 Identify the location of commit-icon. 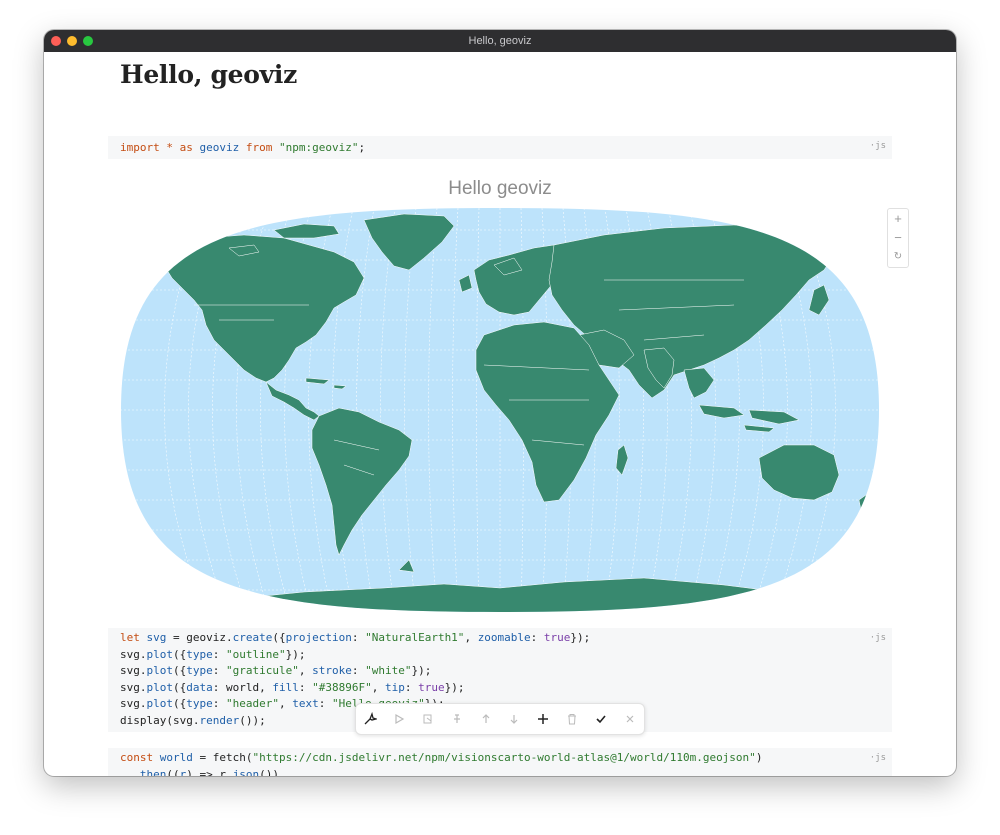
(601, 719).